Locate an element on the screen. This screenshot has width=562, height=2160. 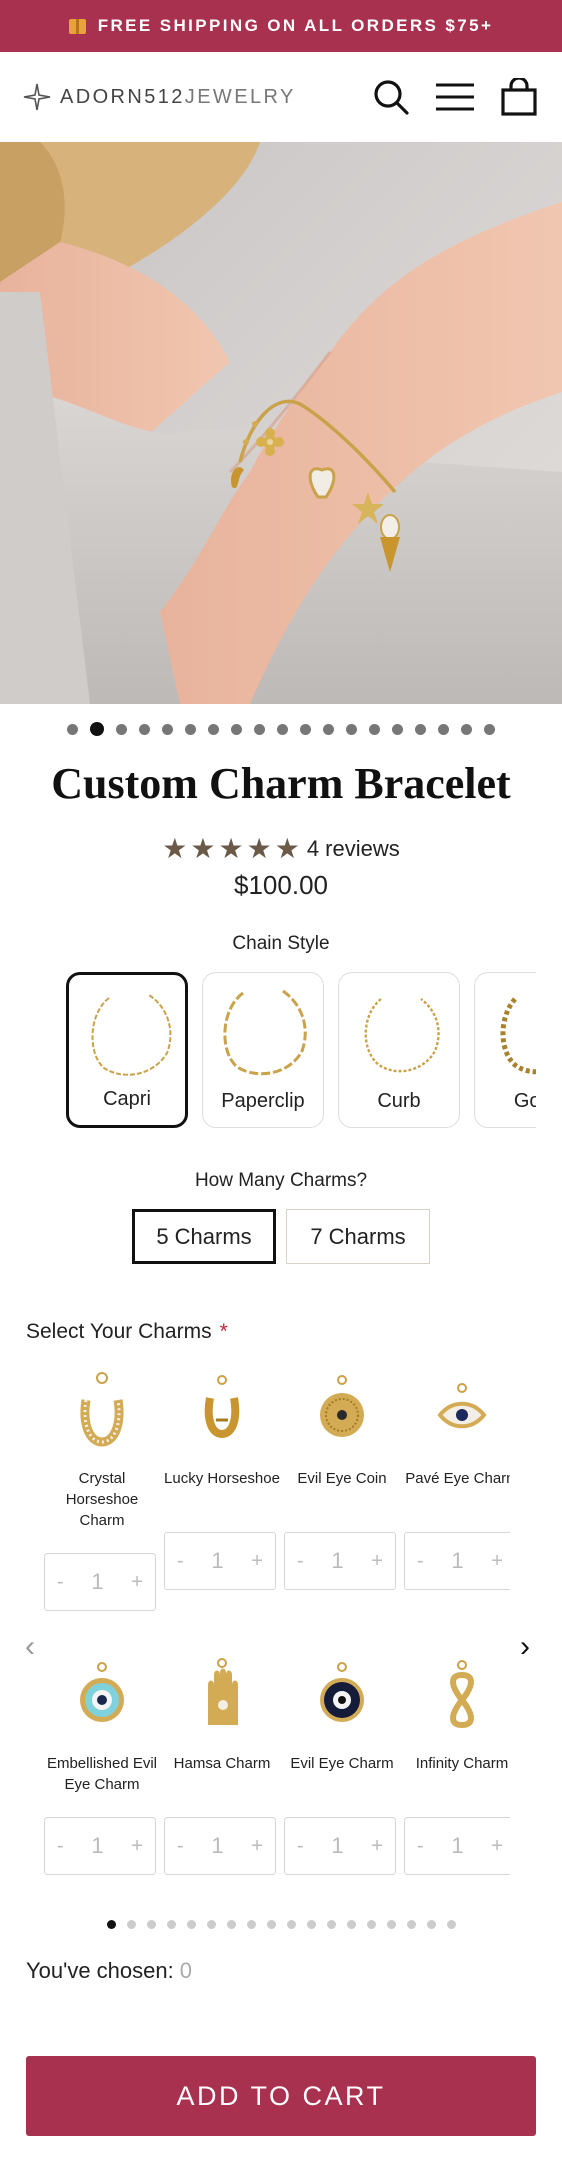
chain-option-paperclip: Paperclip is located at coordinates (263, 1050).